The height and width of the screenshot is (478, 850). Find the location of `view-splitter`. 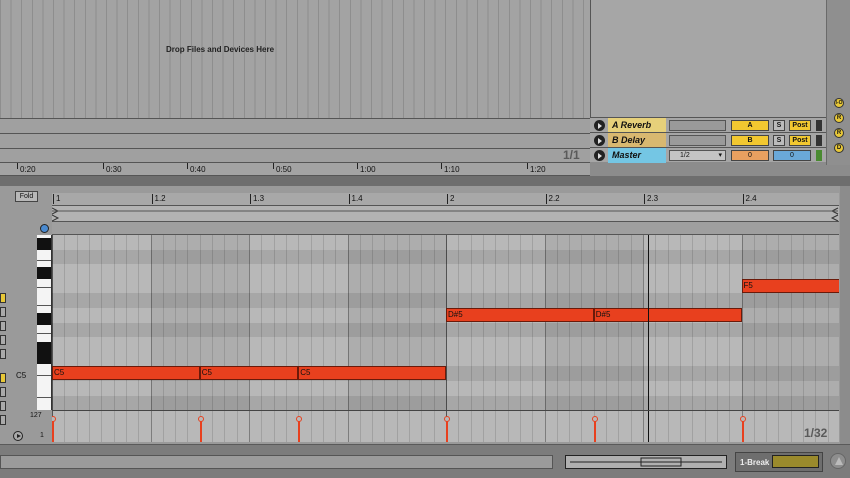

view-splitter is located at coordinates (425, 181).